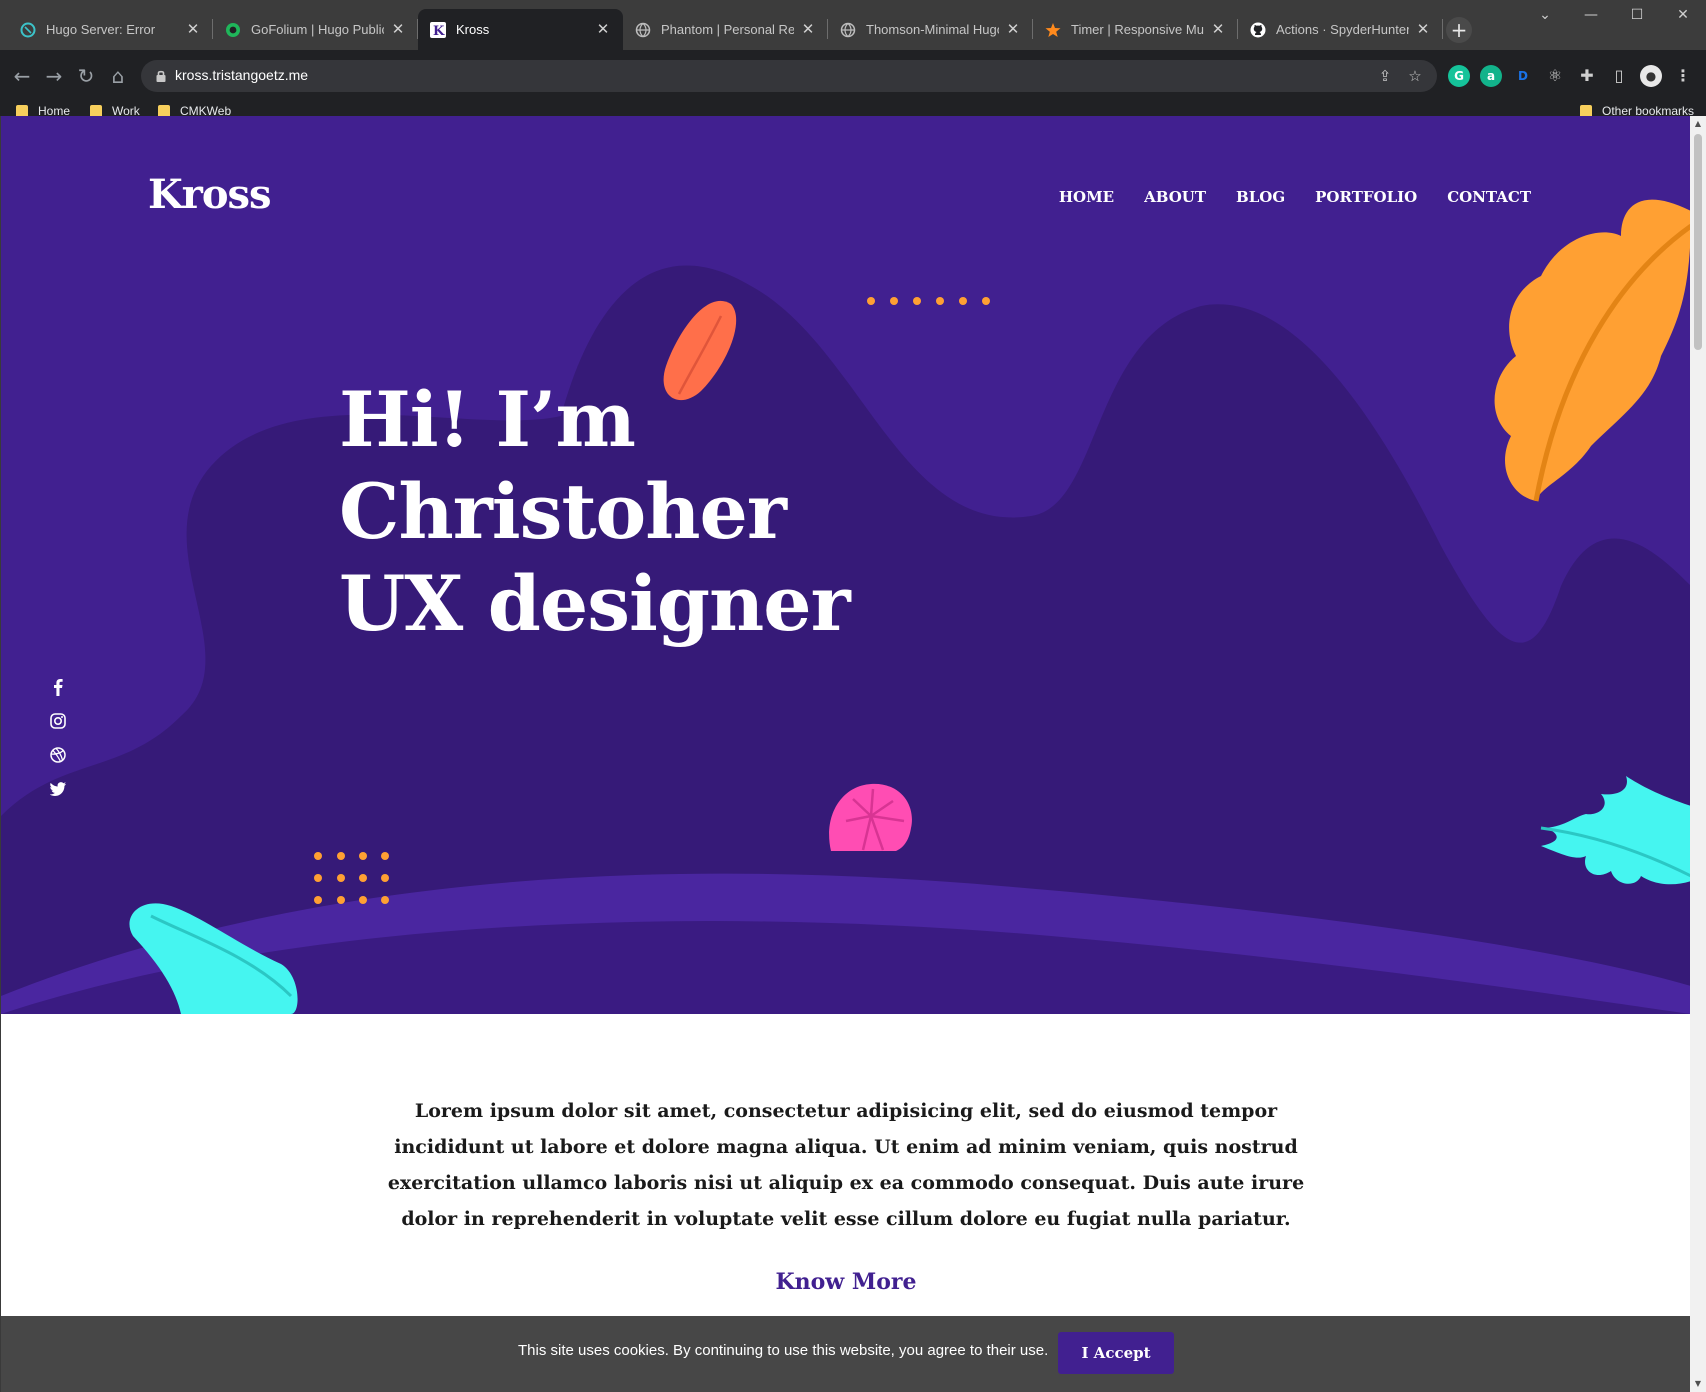 The image size is (1706, 1392). I want to click on star-icon, so click(1053, 30).